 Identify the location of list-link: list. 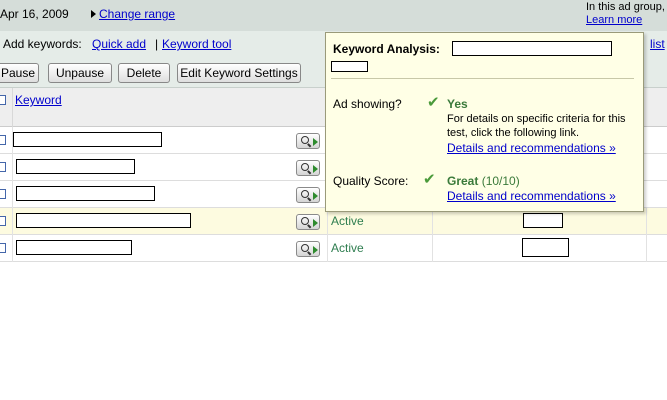
(657, 44).